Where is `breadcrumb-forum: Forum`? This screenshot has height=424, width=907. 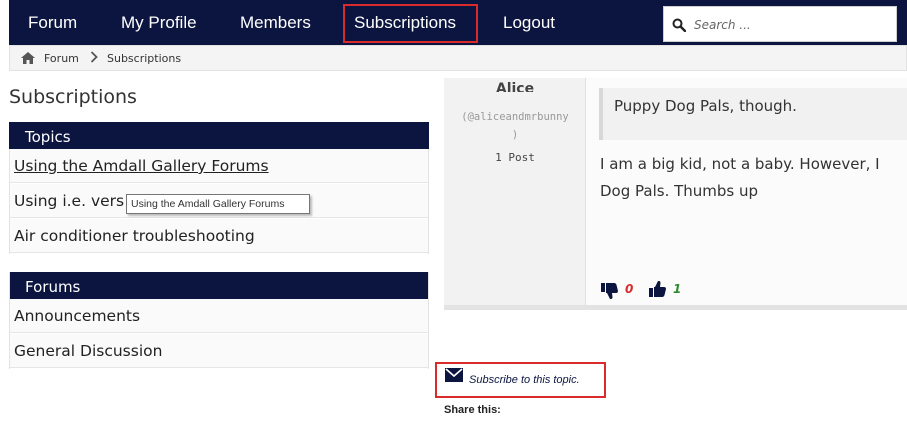 breadcrumb-forum: Forum is located at coordinates (61, 58).